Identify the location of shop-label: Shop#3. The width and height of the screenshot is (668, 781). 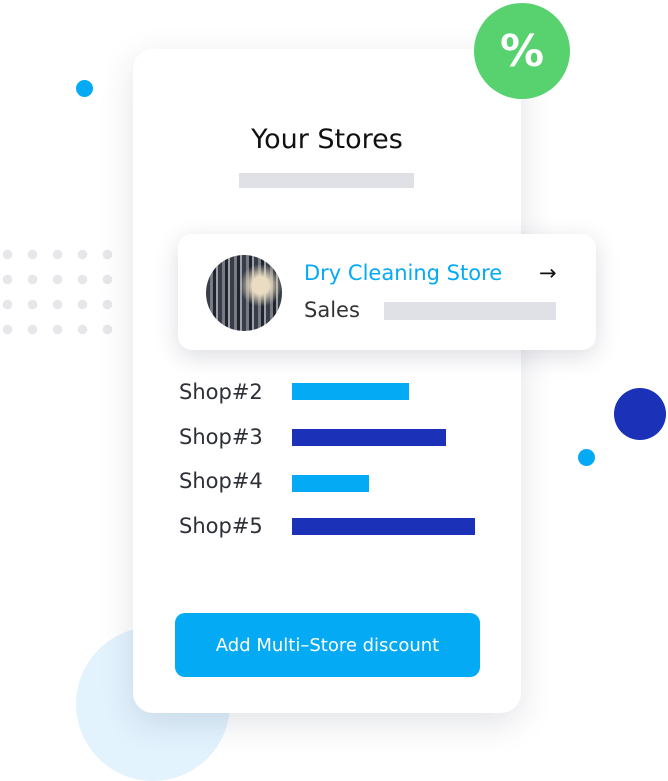
(221, 437).